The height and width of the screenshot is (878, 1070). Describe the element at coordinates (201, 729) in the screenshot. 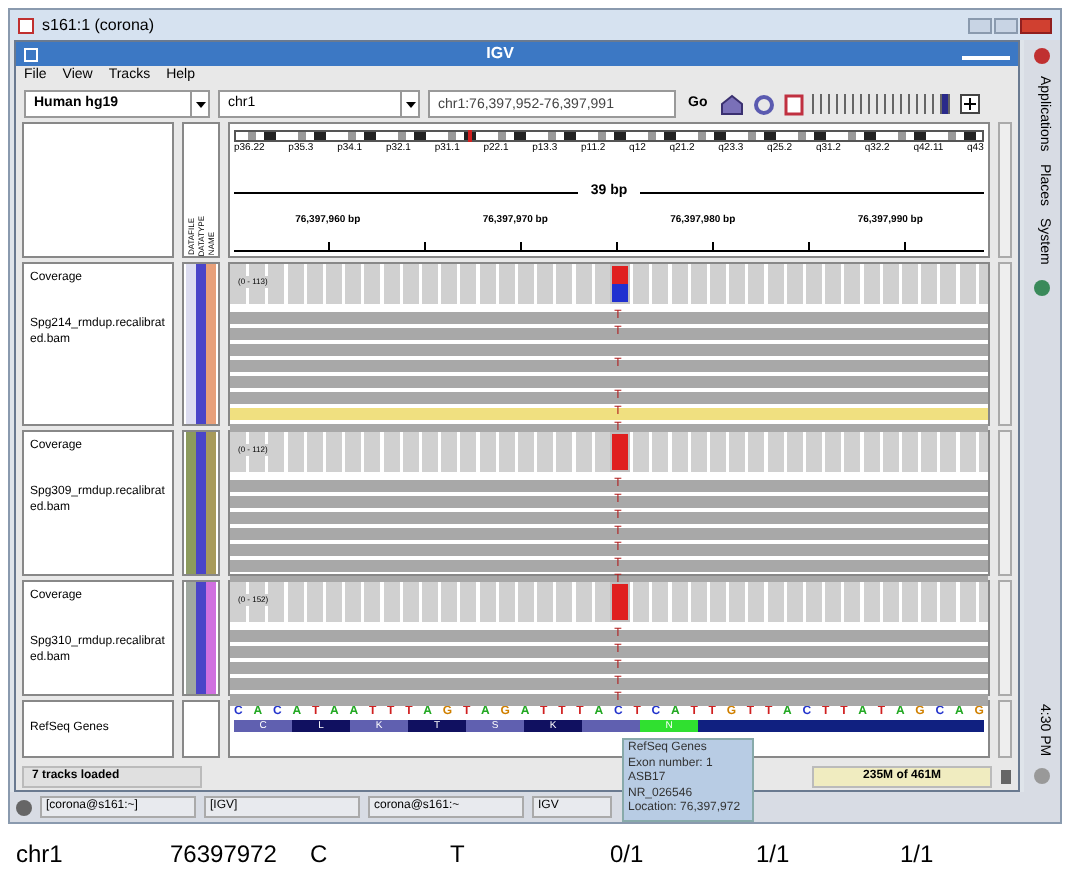

I see `attribute-panel` at that location.